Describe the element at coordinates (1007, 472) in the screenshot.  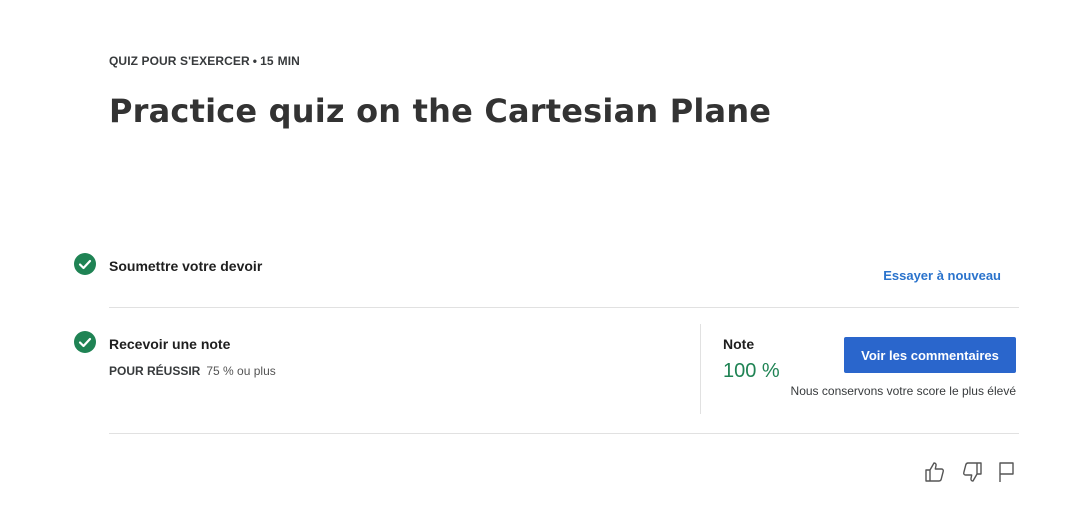
I see `flag-icon` at that location.